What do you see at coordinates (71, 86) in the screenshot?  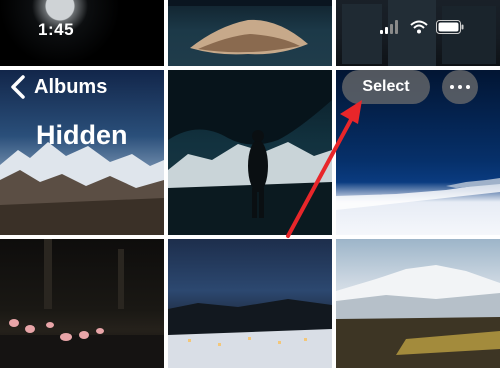 I see `back-label: Albums` at bounding box center [71, 86].